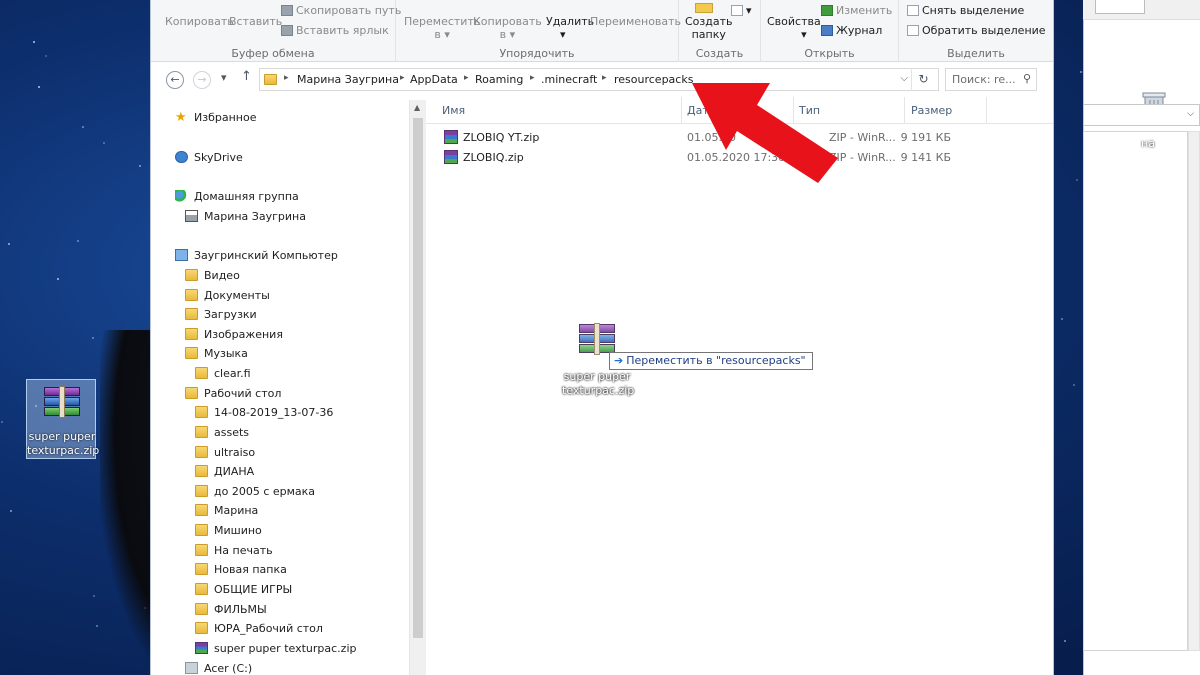 The image size is (1200, 675). What do you see at coordinates (228, 668) in the screenshot?
I see `nav-label: Acer (C:)` at bounding box center [228, 668].